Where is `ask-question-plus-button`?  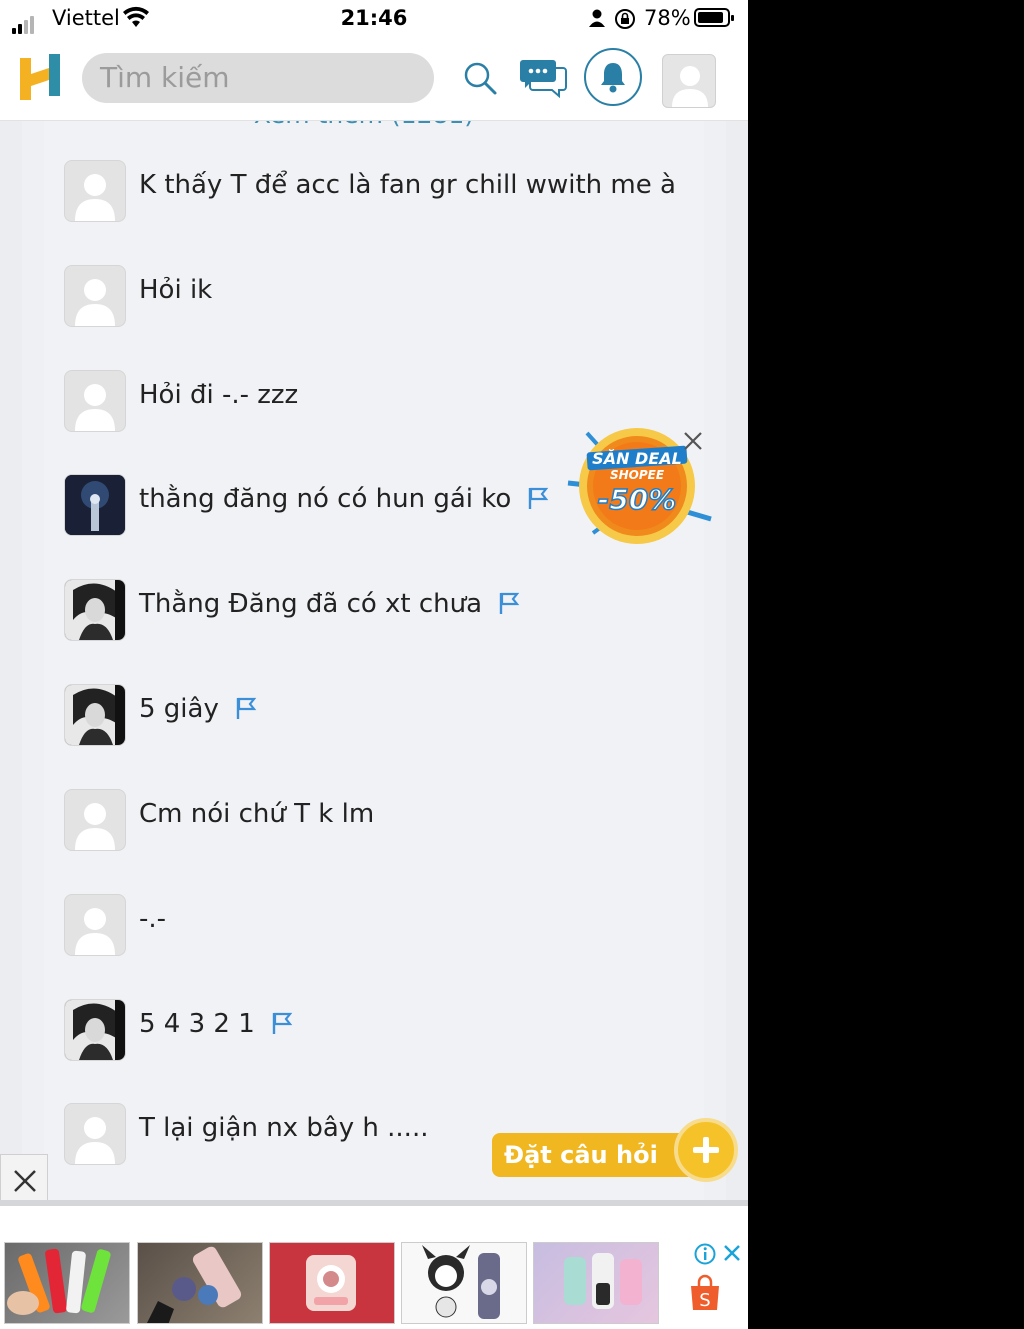
ask-question-plus-button is located at coordinates (706, 1150).